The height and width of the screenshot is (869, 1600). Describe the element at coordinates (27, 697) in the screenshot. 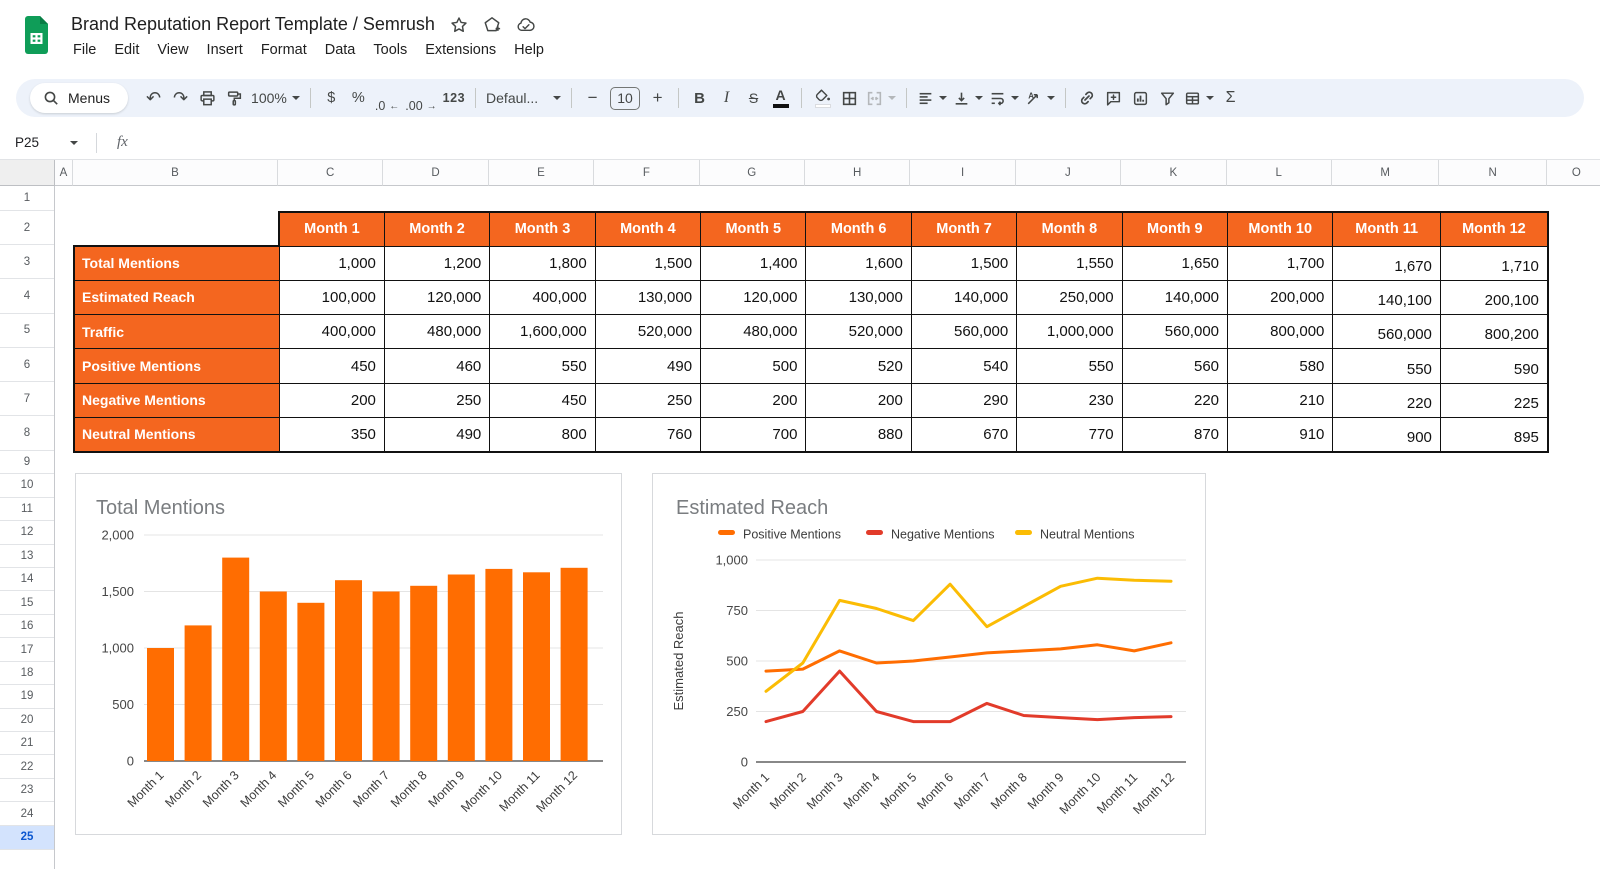

I see `row-header-19: 19` at that location.